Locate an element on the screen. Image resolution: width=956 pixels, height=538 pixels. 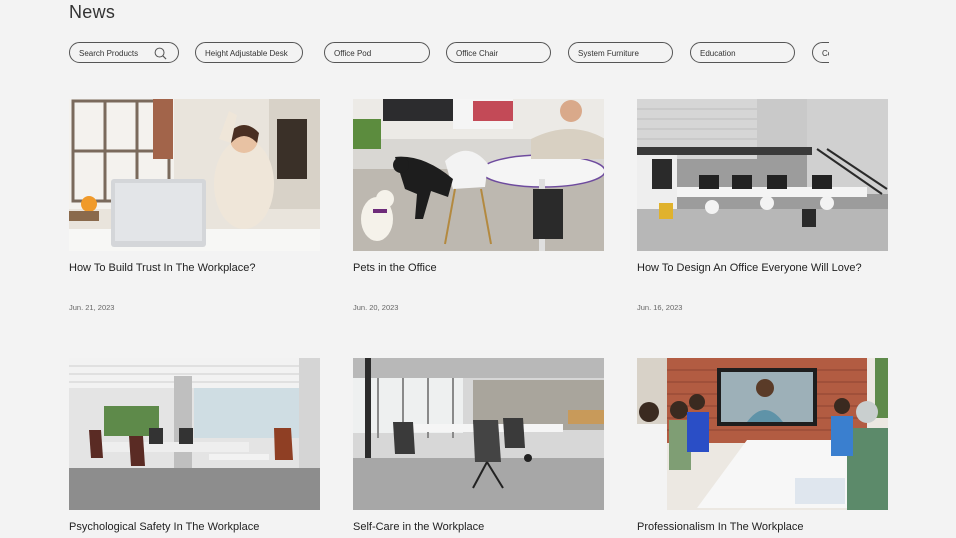
article-title: Psychological Safety In The Workplace is located at coordinates (194, 527).